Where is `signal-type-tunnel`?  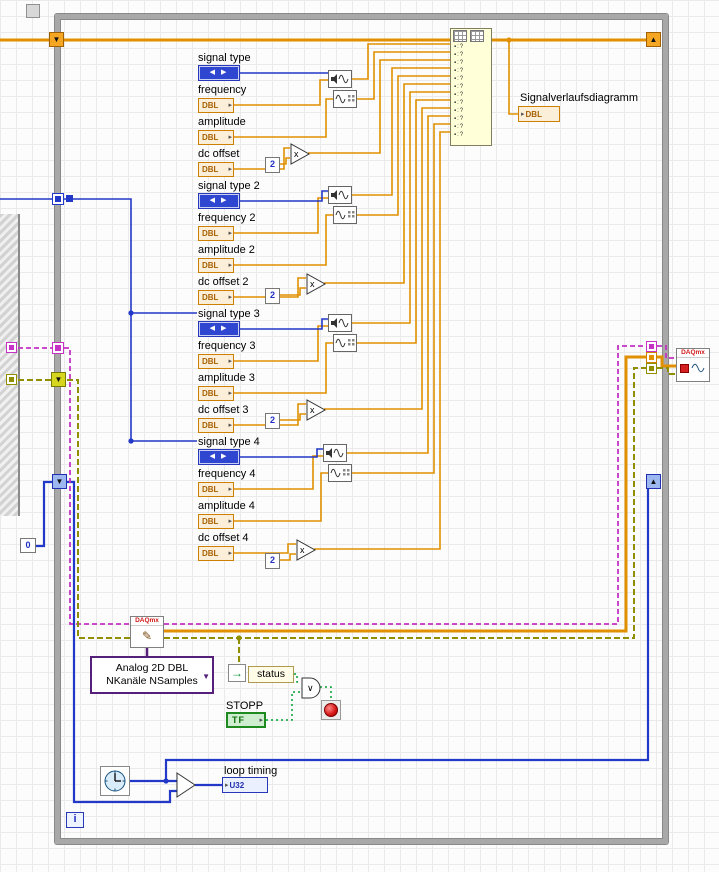 signal-type-tunnel is located at coordinates (58, 199).